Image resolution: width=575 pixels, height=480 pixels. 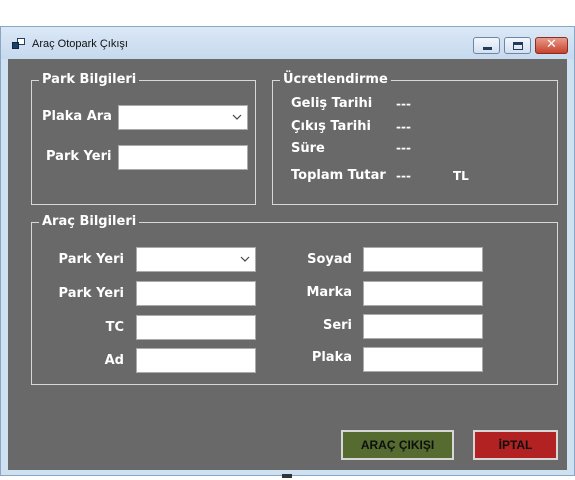 I want to click on gelis-tarihi-label: Geliş Tarihi, so click(x=332, y=103).